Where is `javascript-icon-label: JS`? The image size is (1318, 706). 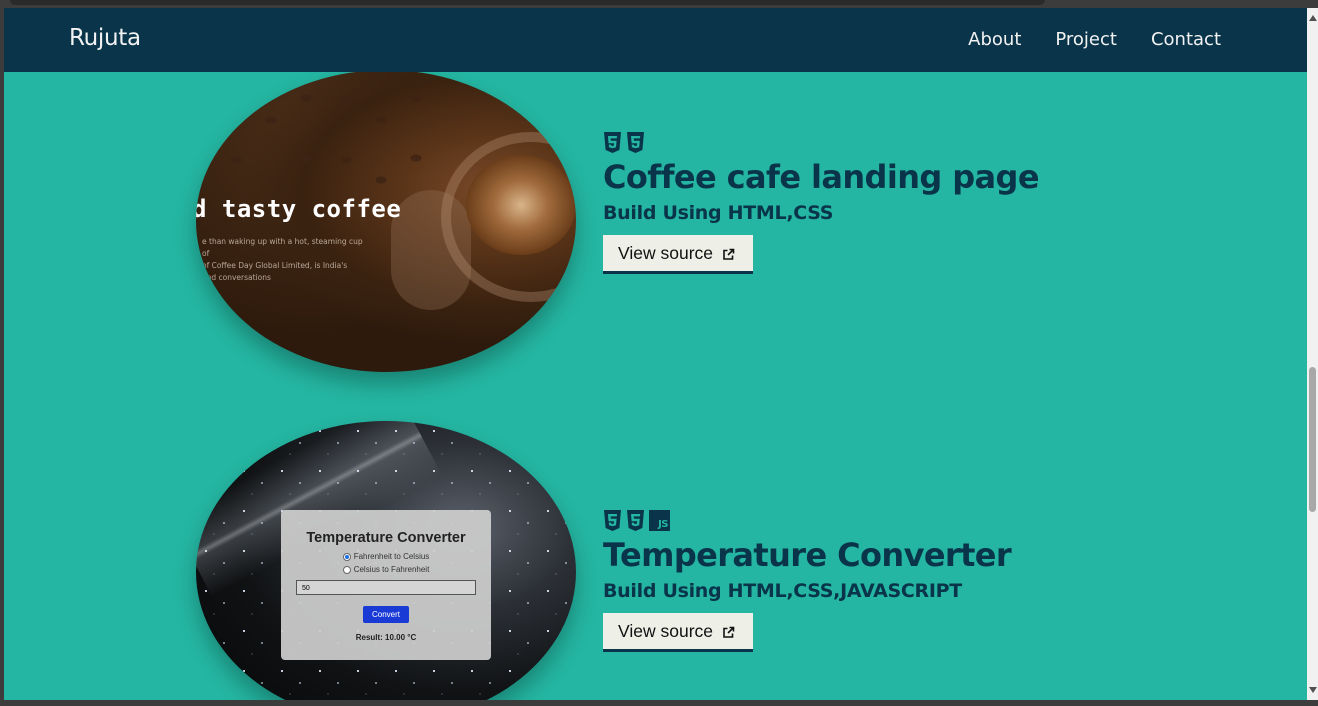
javascript-icon-label: JS is located at coordinates (663, 524).